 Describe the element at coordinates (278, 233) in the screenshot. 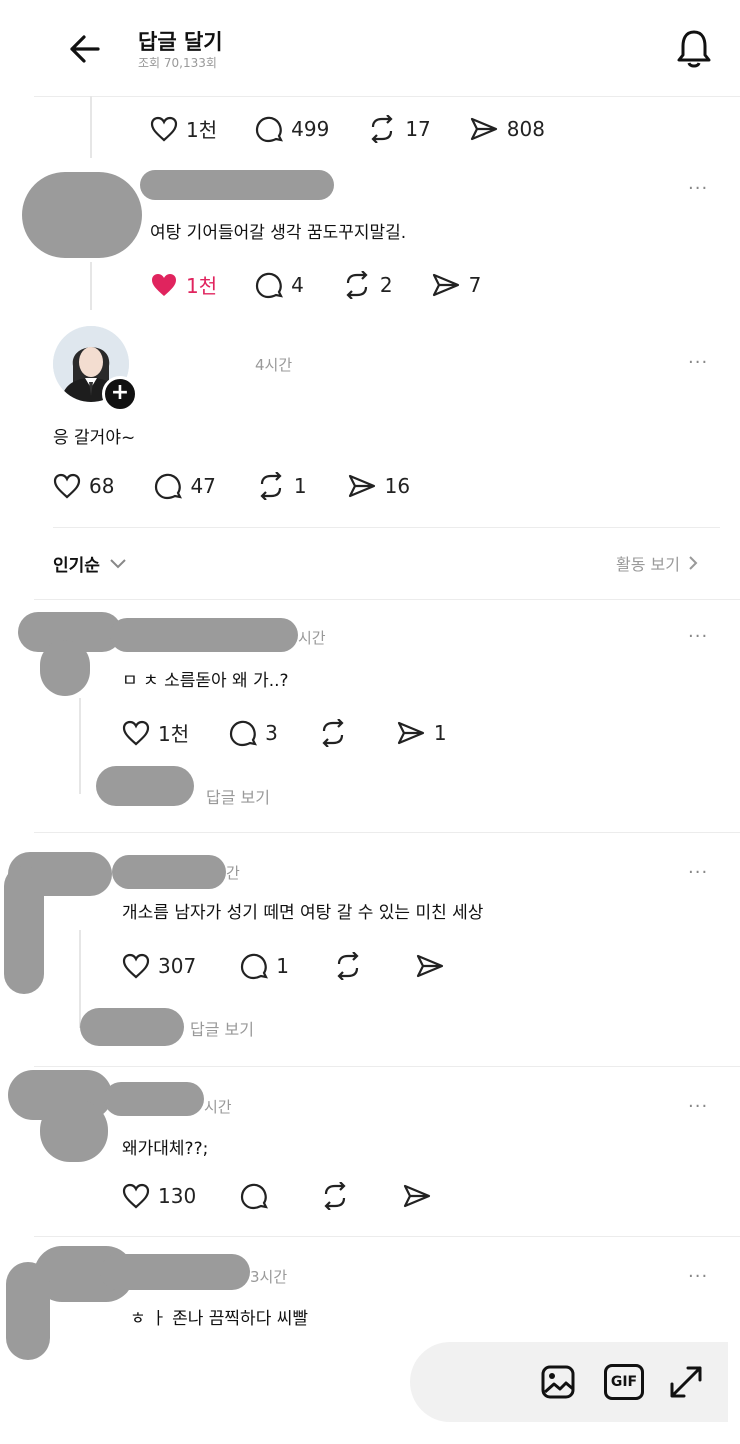

I see `reply-text: 여탕 기어들어갈 생각 꿈도꾸지말길.` at that location.